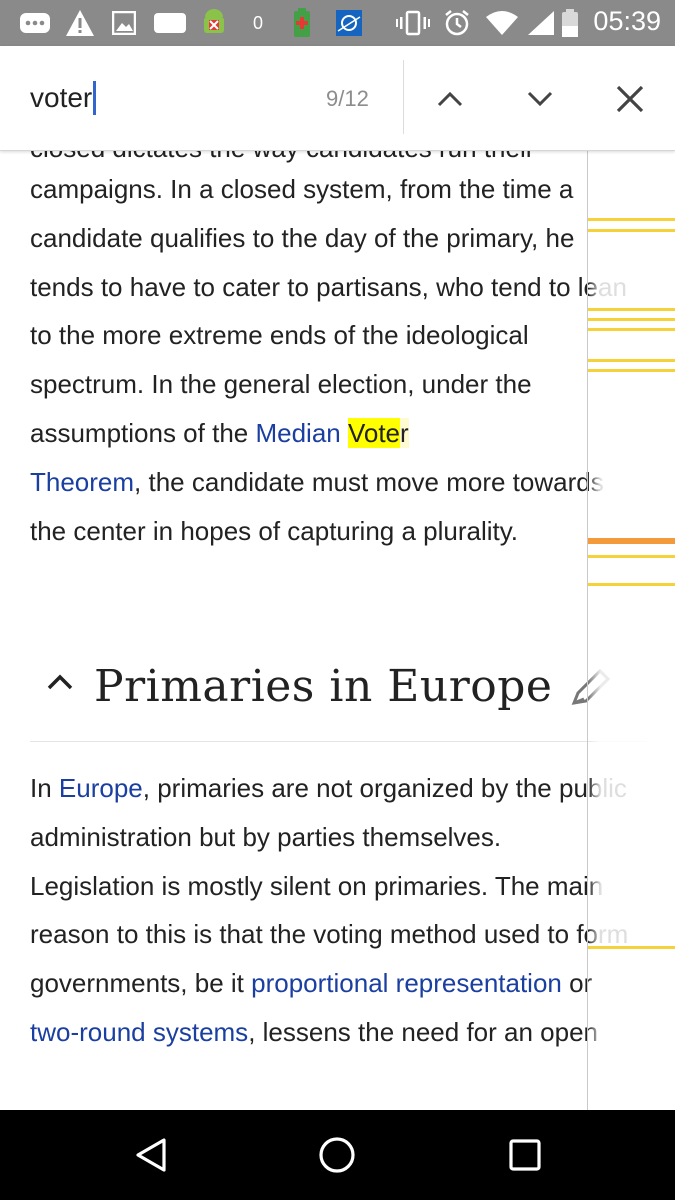 This screenshot has height=1200, width=675. I want to click on link-two-round-systems: two-round systems, so click(139, 1032).